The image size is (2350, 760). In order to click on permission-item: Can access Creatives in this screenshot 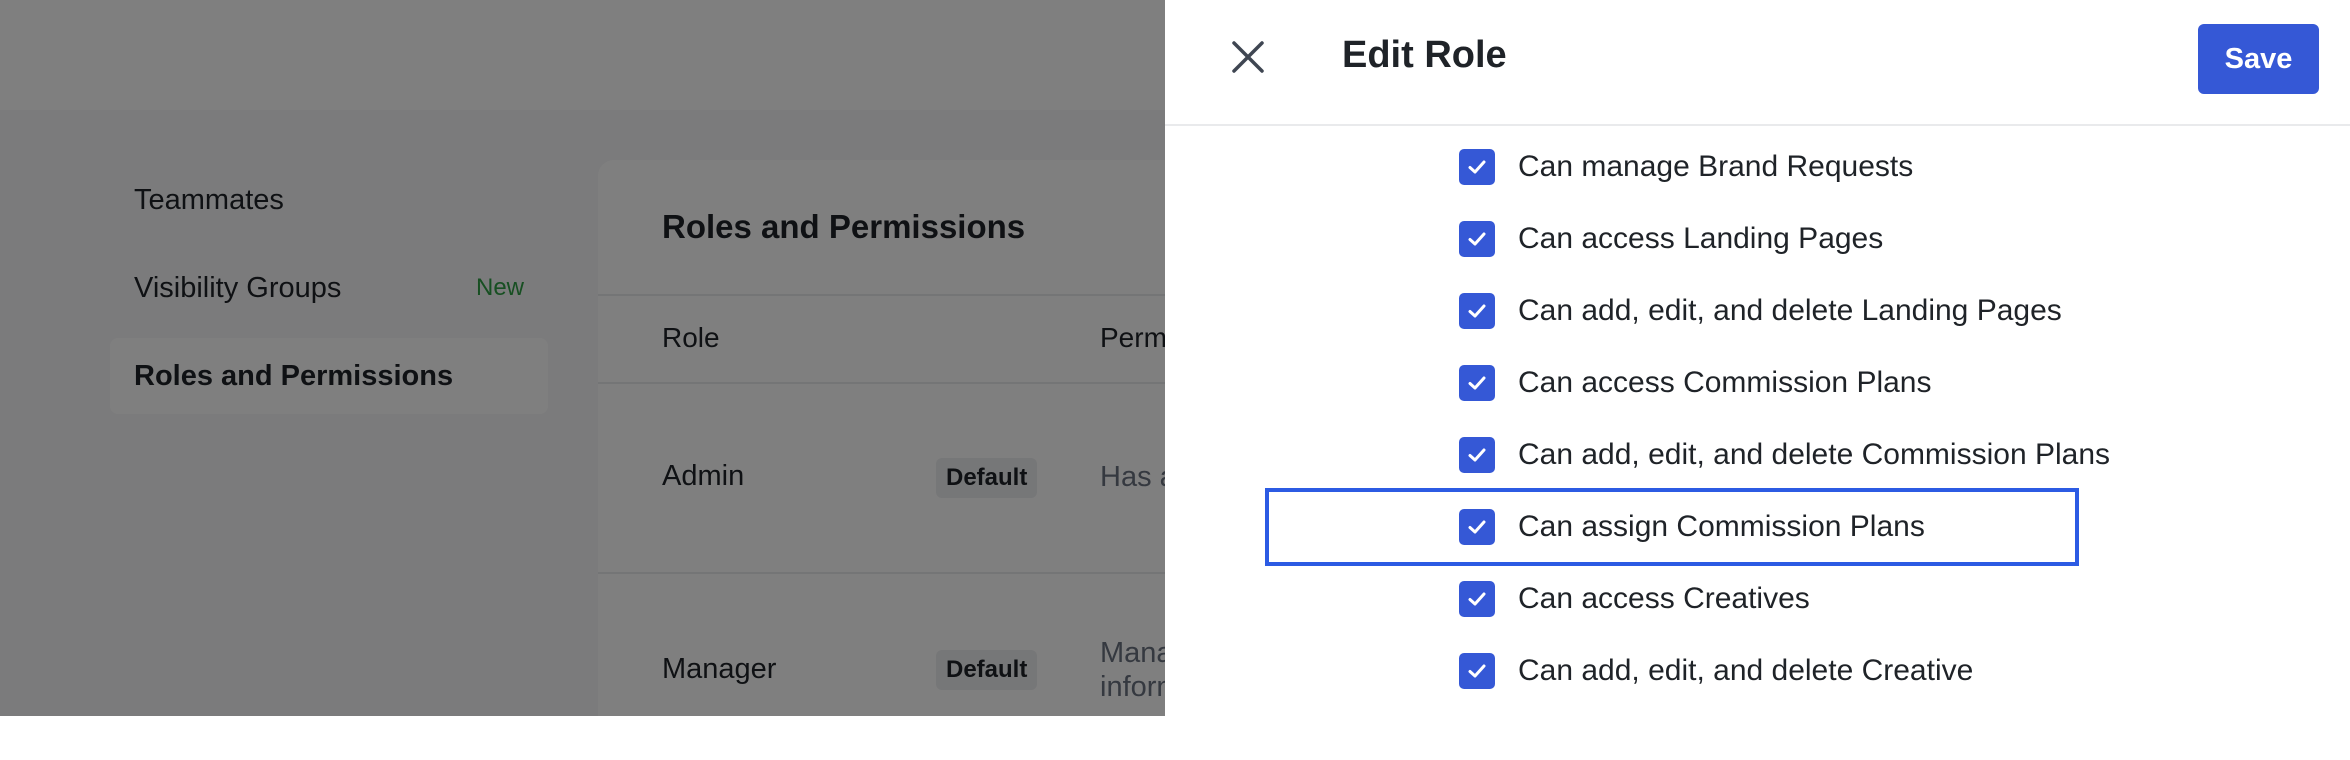, I will do `click(1535, 599)`.